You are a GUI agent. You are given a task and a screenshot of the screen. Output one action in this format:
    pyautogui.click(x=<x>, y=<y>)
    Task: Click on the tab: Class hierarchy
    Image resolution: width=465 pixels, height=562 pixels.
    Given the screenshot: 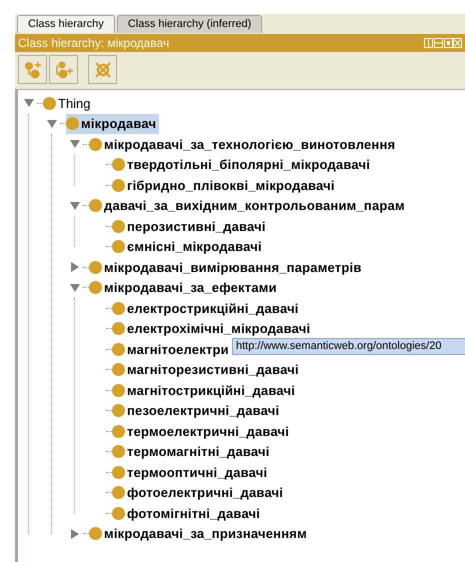 What is the action you would take?
    pyautogui.click(x=66, y=24)
    